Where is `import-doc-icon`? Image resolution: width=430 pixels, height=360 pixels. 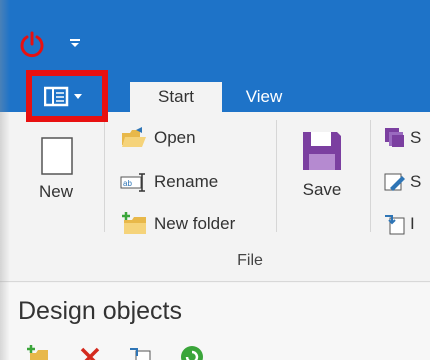
import-doc-icon is located at coordinates (140, 354).